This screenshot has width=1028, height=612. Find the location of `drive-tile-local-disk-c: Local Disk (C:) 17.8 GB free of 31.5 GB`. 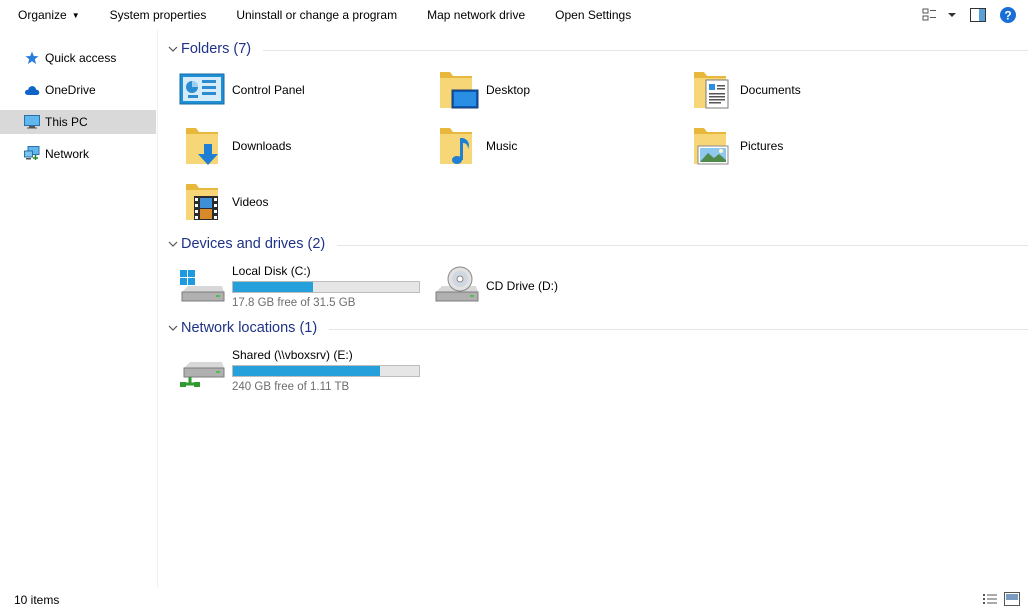

drive-tile-local-disk-c: Local Disk (C:) 17.8 GB free of 31.5 GB is located at coordinates (308, 286).